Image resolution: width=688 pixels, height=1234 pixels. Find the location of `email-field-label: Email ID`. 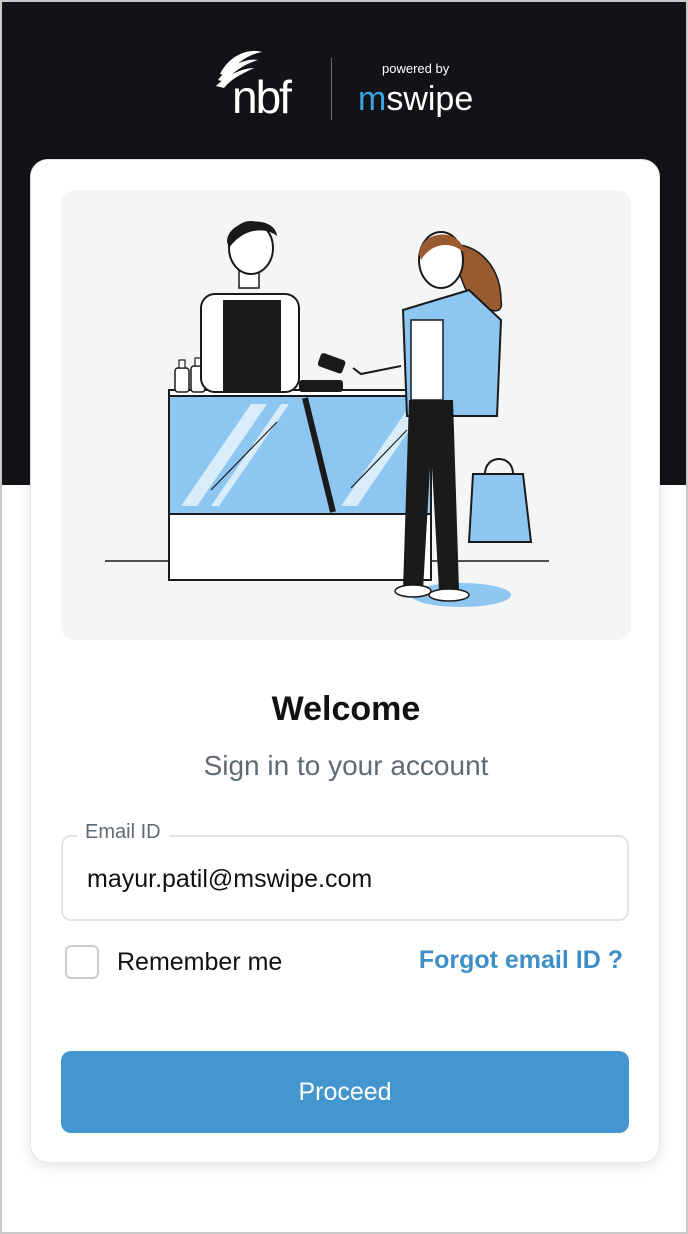

email-field-label: Email ID is located at coordinates (123, 832).